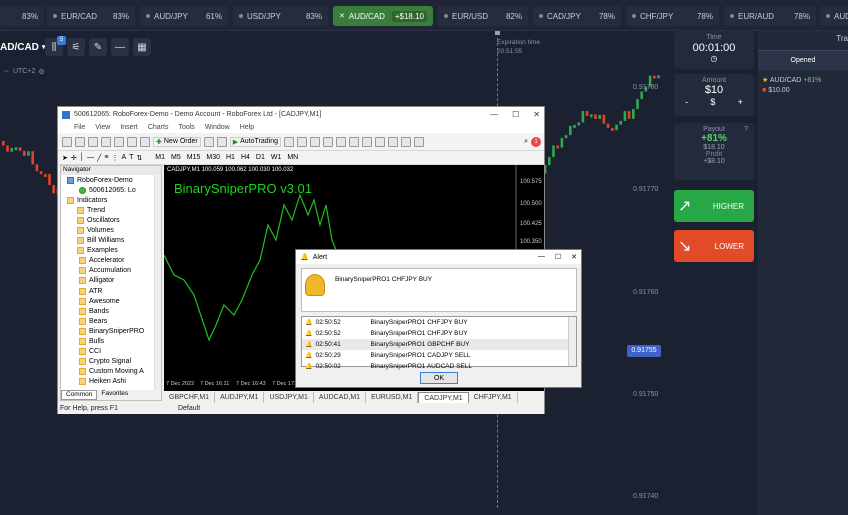 The width and height of the screenshot is (848, 515). Describe the element at coordinates (111, 230) in the screenshot. I see `navigator-item: Volumes` at that location.